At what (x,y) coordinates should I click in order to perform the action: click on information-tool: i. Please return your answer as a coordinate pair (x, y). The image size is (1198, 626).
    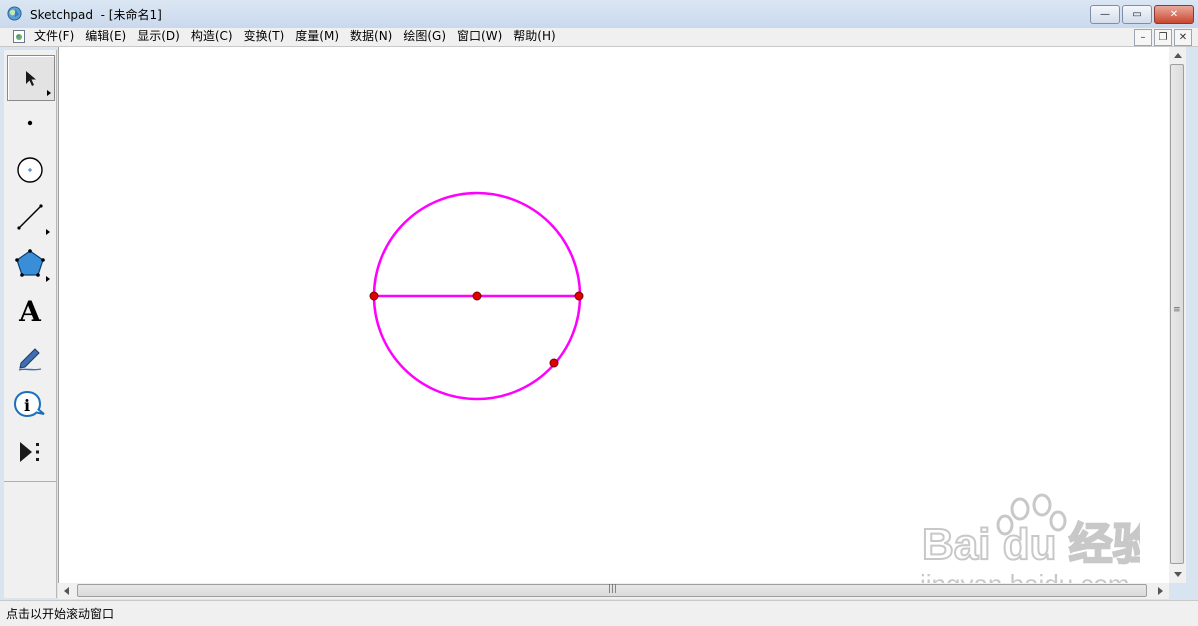
    Looking at the image, I should click on (30, 405).